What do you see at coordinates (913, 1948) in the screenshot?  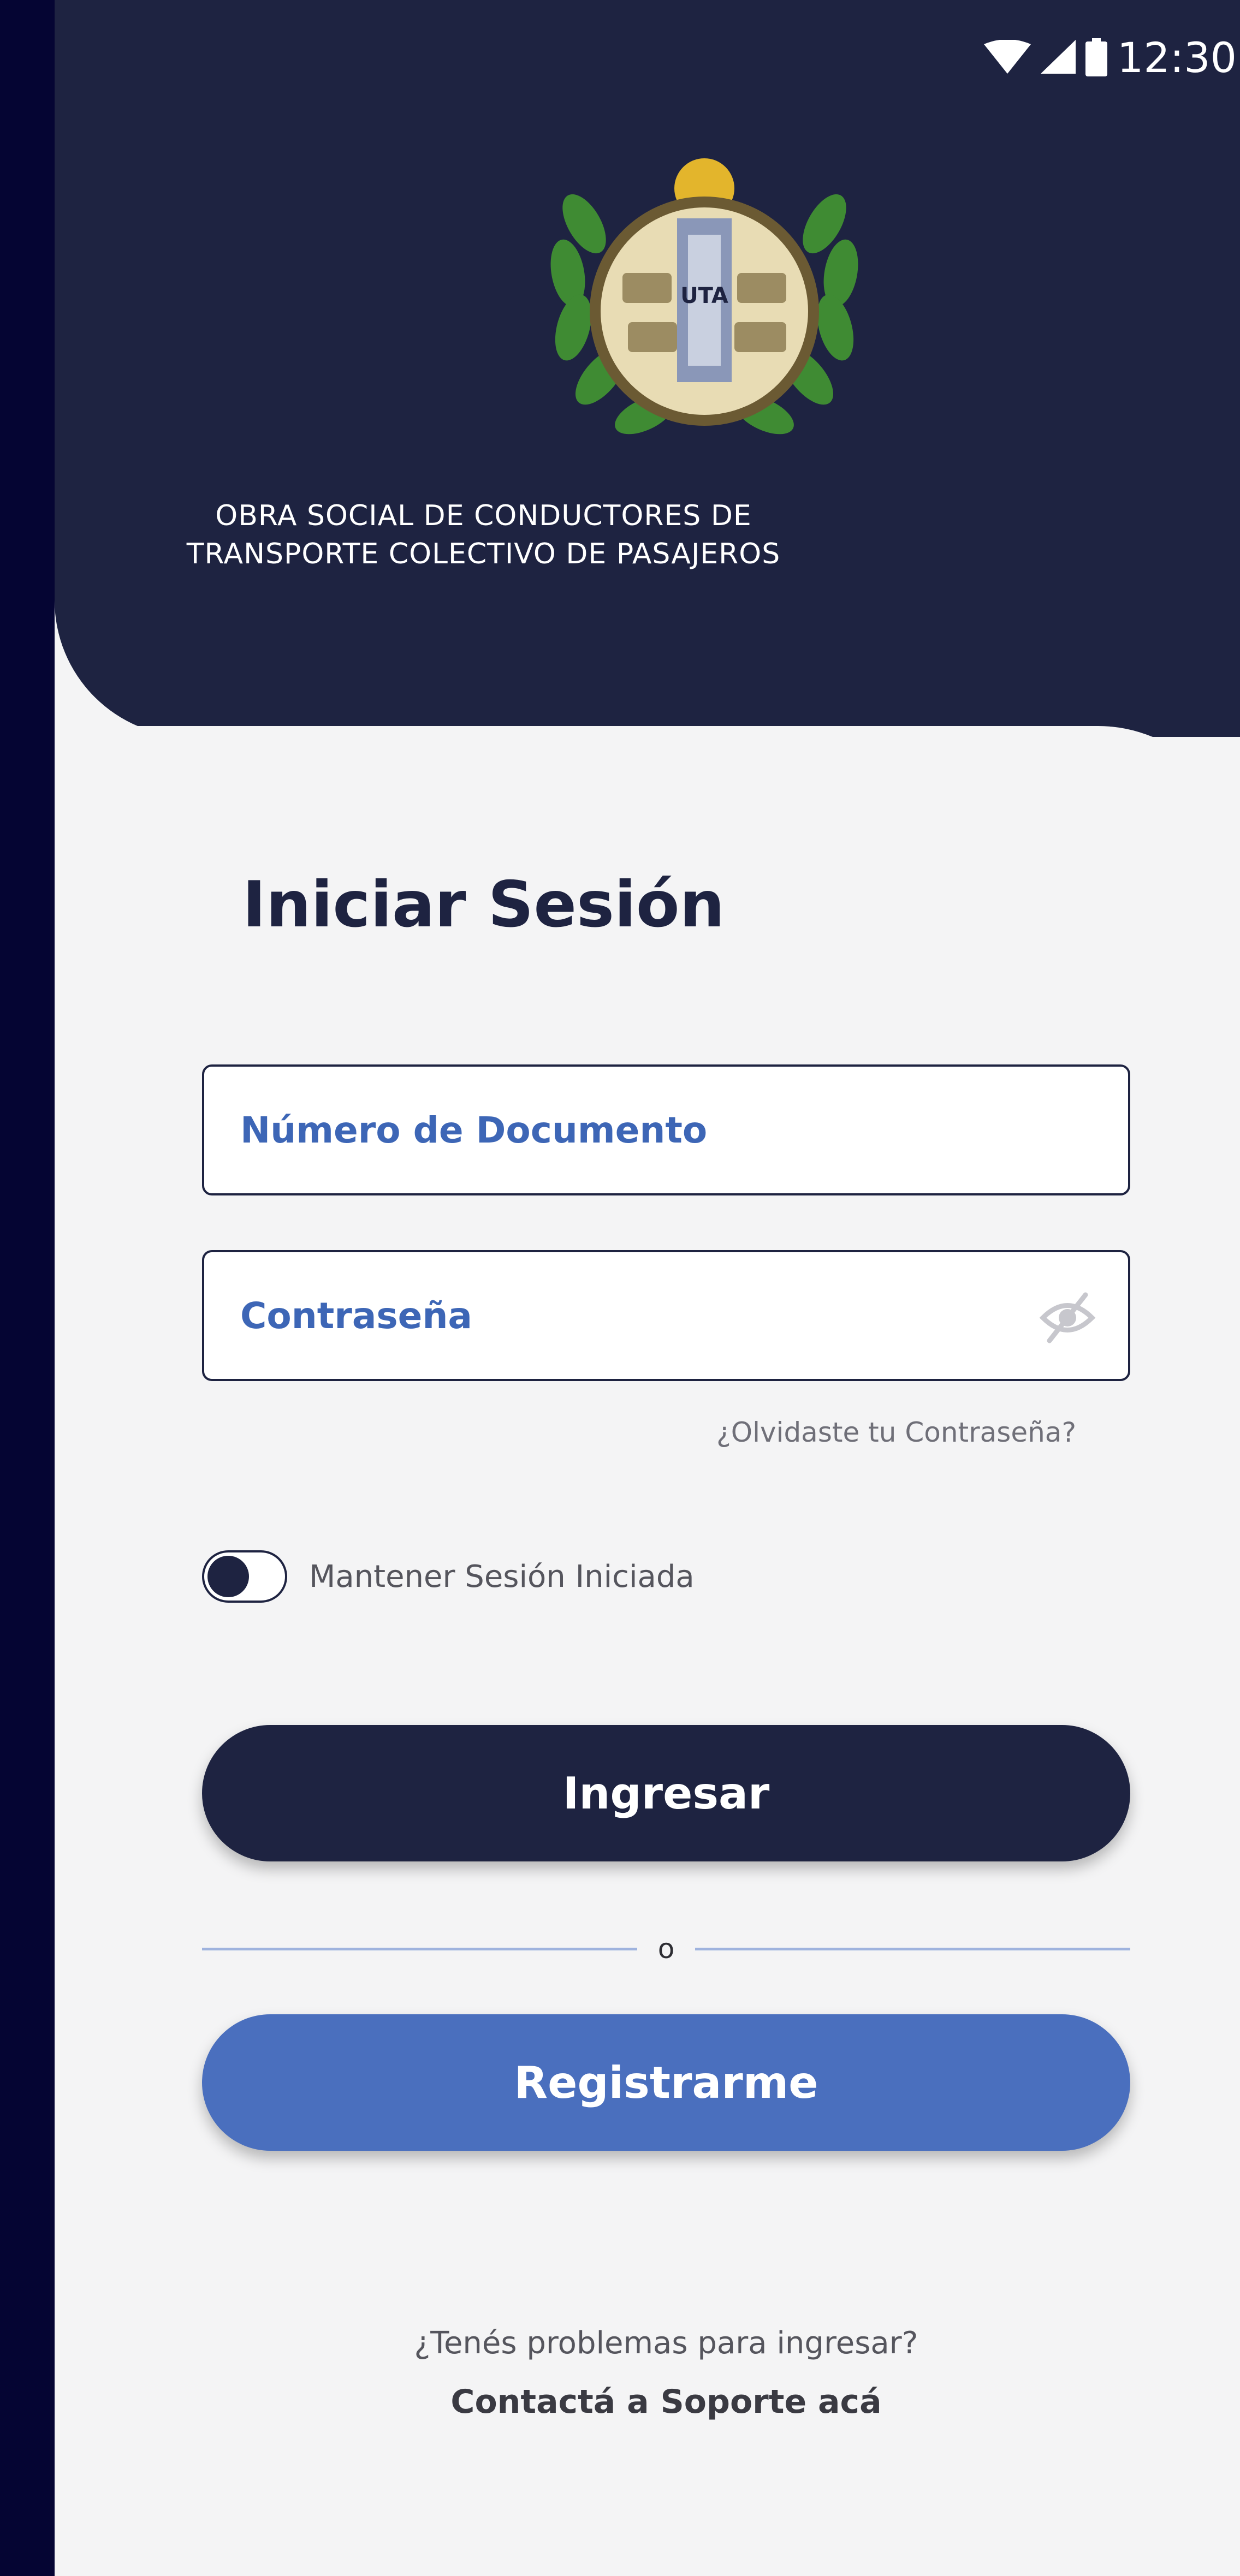 I see `divider-line-right` at bounding box center [913, 1948].